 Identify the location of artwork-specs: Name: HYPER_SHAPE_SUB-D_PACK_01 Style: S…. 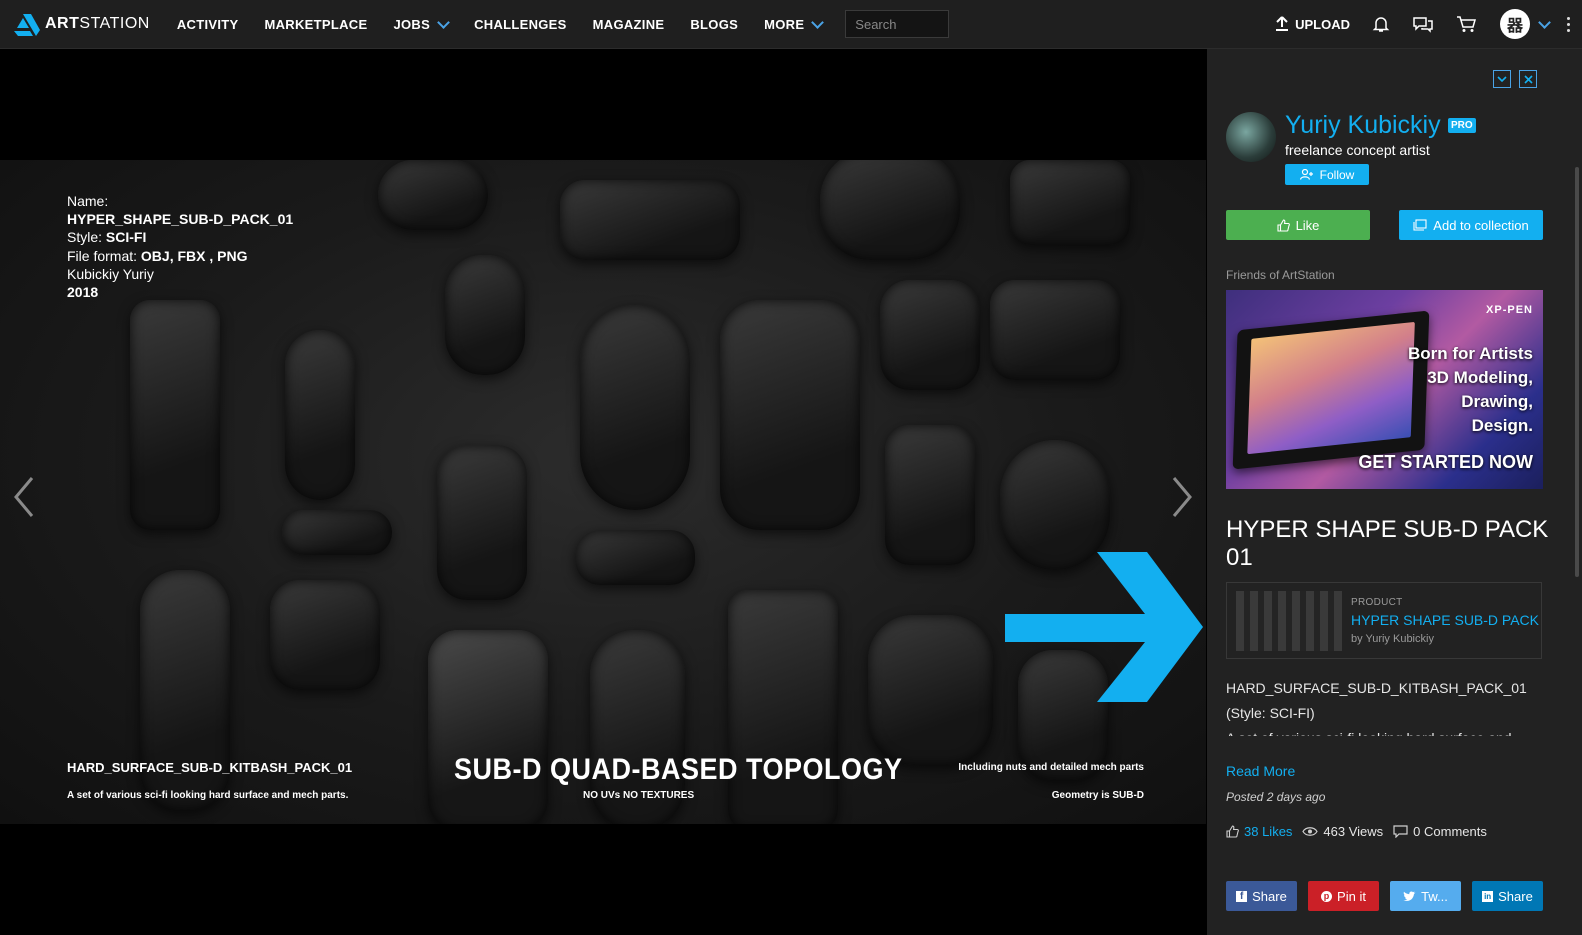
(180, 247).